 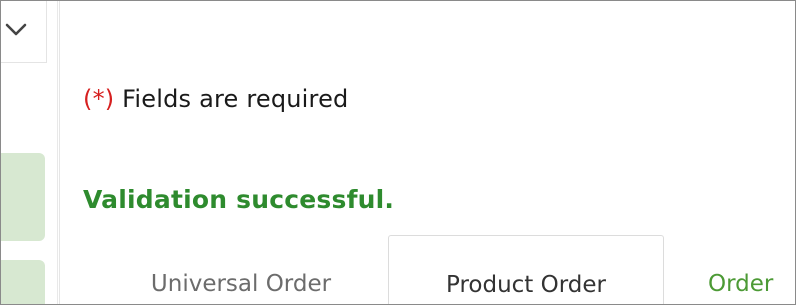 I want to click on chevron-down-icon, so click(x=16, y=29).